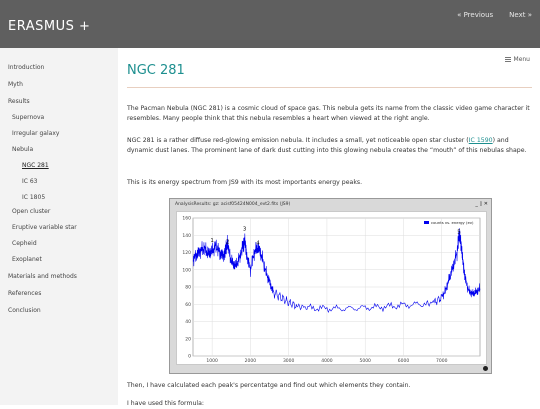 This screenshot has height=409, width=540. I want to click on x-tick-label: 3000, so click(289, 361).